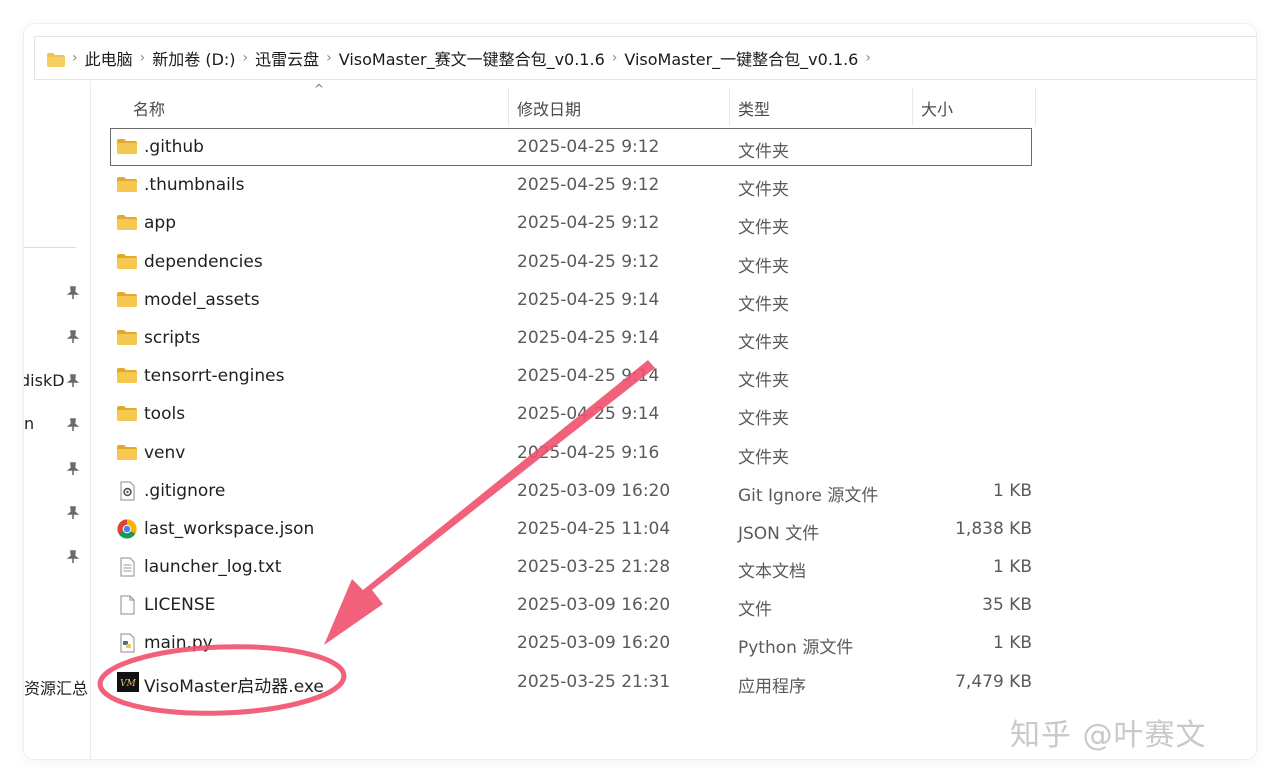  Describe the element at coordinates (165, 414) in the screenshot. I see `file-name: tools` at that location.